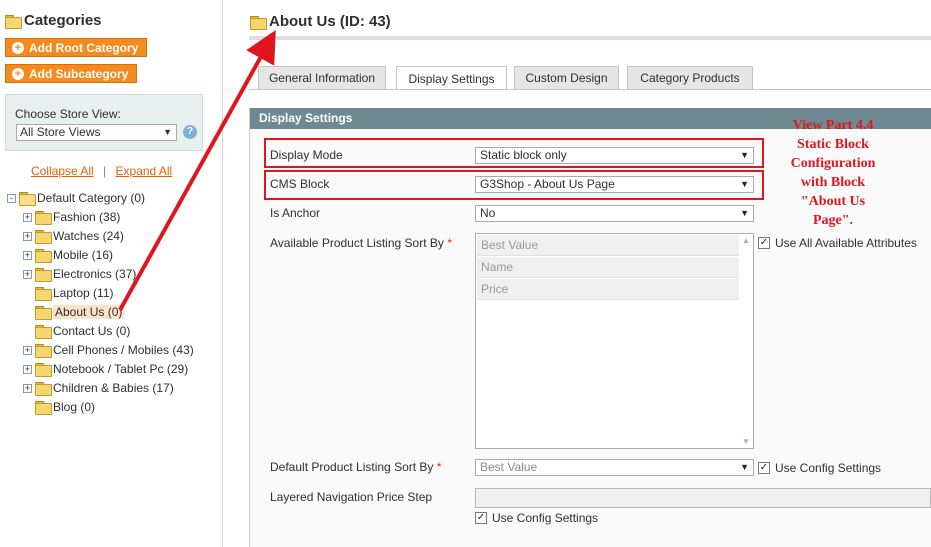  What do you see at coordinates (74, 407) in the screenshot?
I see `tree-node-label: Blog (0)` at bounding box center [74, 407].